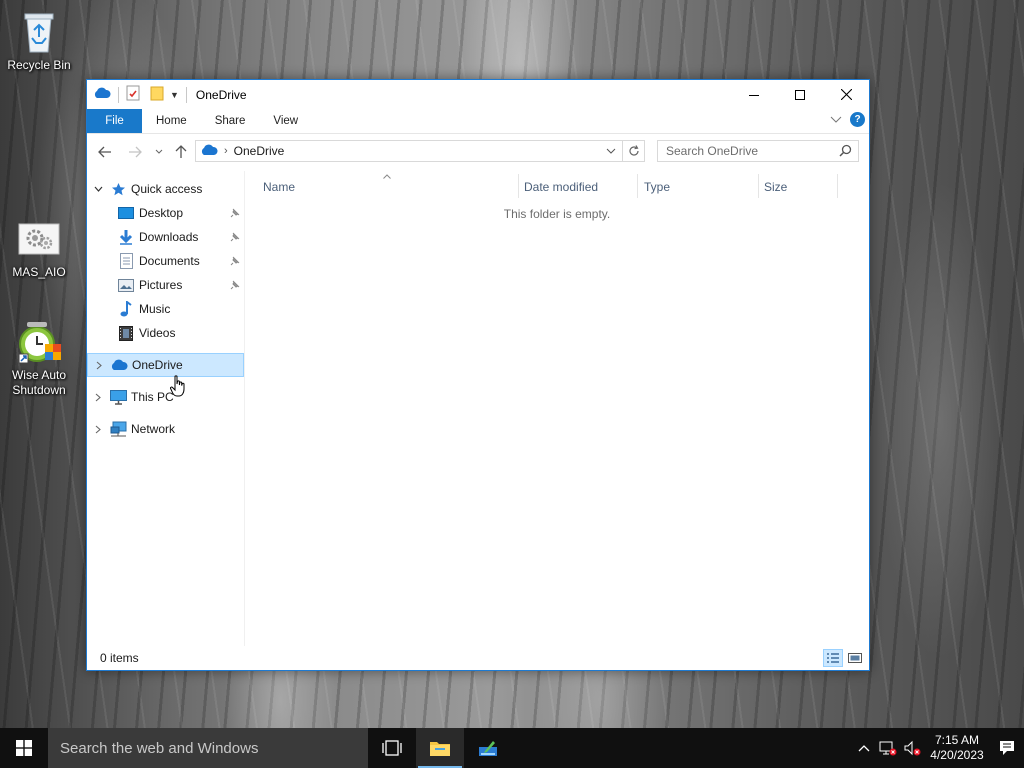 Image resolution: width=1024 pixels, height=768 pixels. Describe the element at coordinates (118, 189) in the screenshot. I see `star-icon` at that location.